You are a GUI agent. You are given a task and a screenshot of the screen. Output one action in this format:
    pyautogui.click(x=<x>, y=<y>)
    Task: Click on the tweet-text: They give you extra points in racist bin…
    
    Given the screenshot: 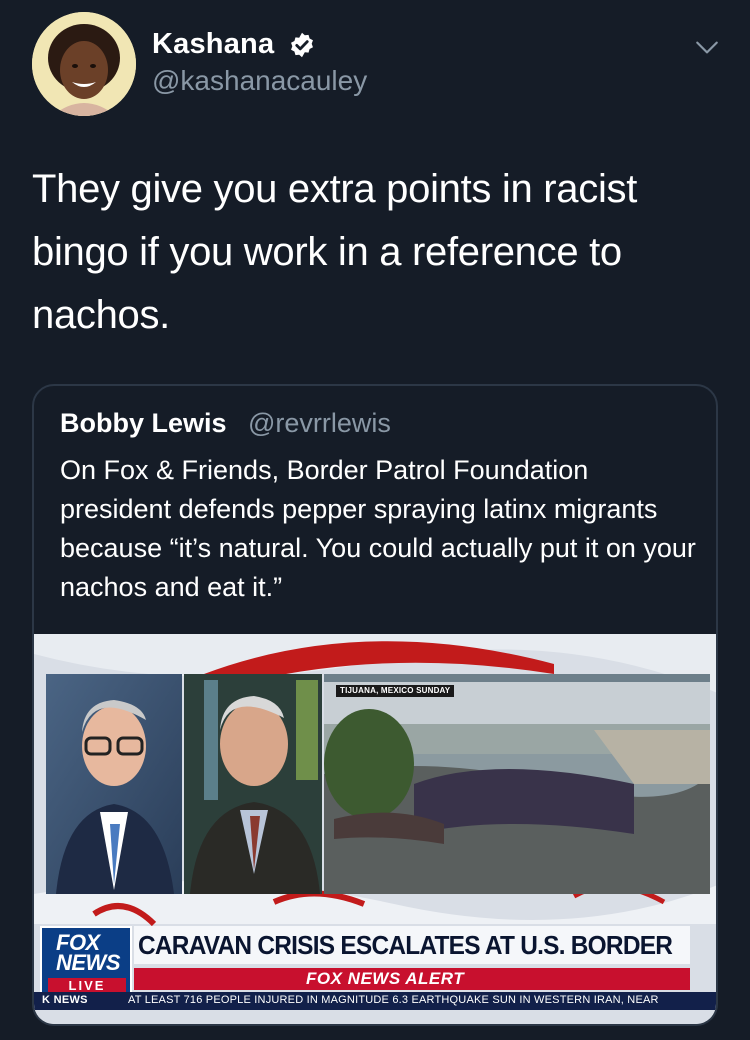 What is the action you would take?
    pyautogui.click(x=335, y=252)
    